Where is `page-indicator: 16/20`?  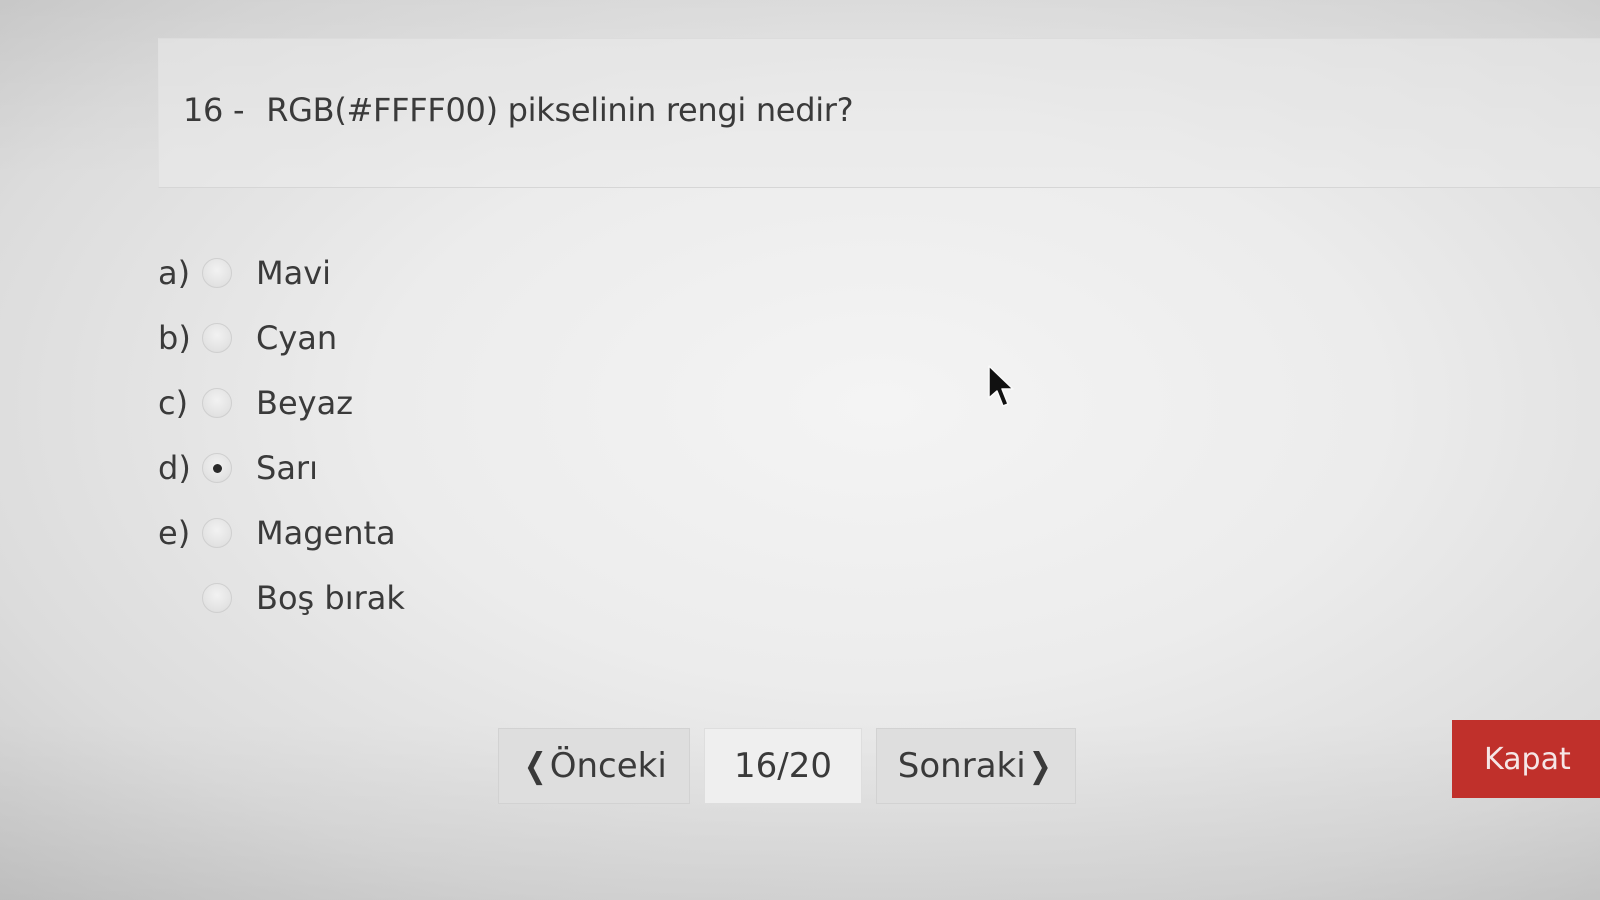 page-indicator: 16/20 is located at coordinates (783, 766).